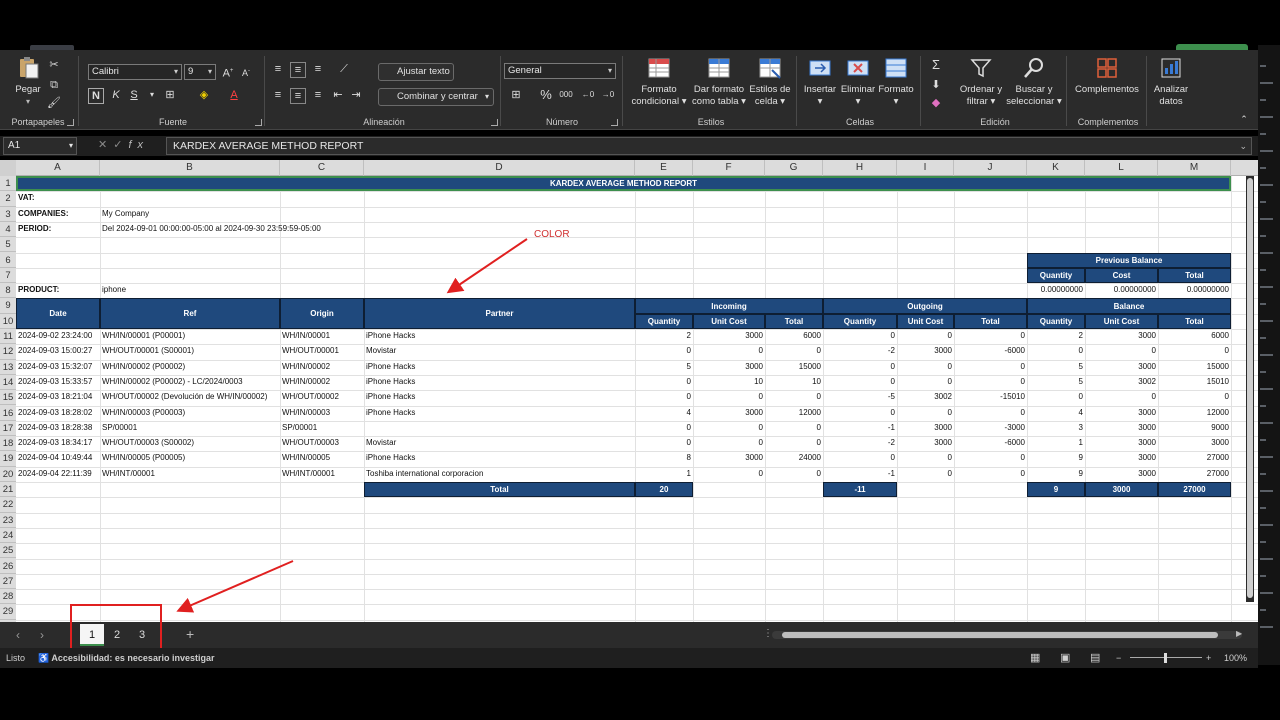 The height and width of the screenshot is (720, 1280). I want to click on column-header-e: E, so click(664, 168).